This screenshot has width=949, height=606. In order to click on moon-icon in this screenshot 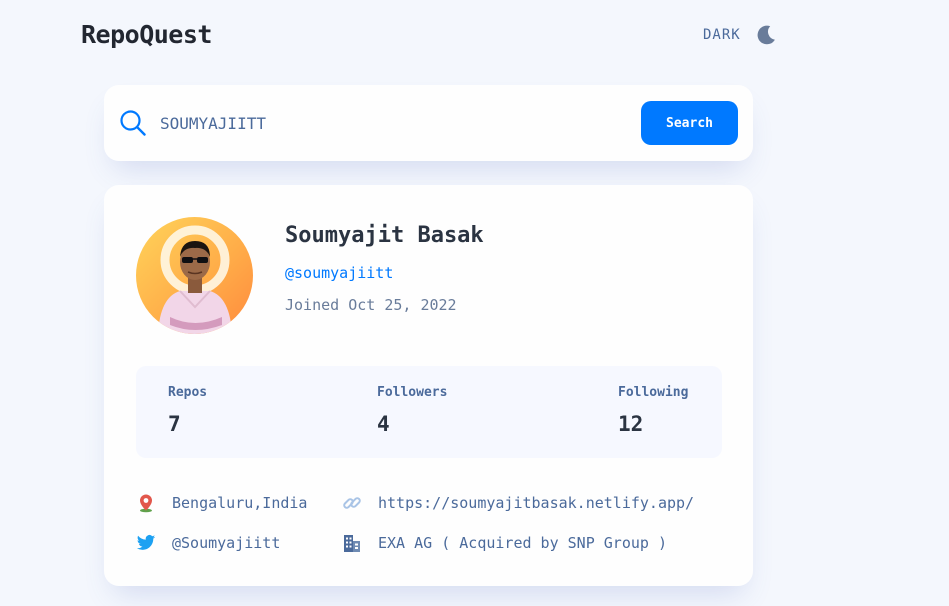, I will do `click(766, 35)`.